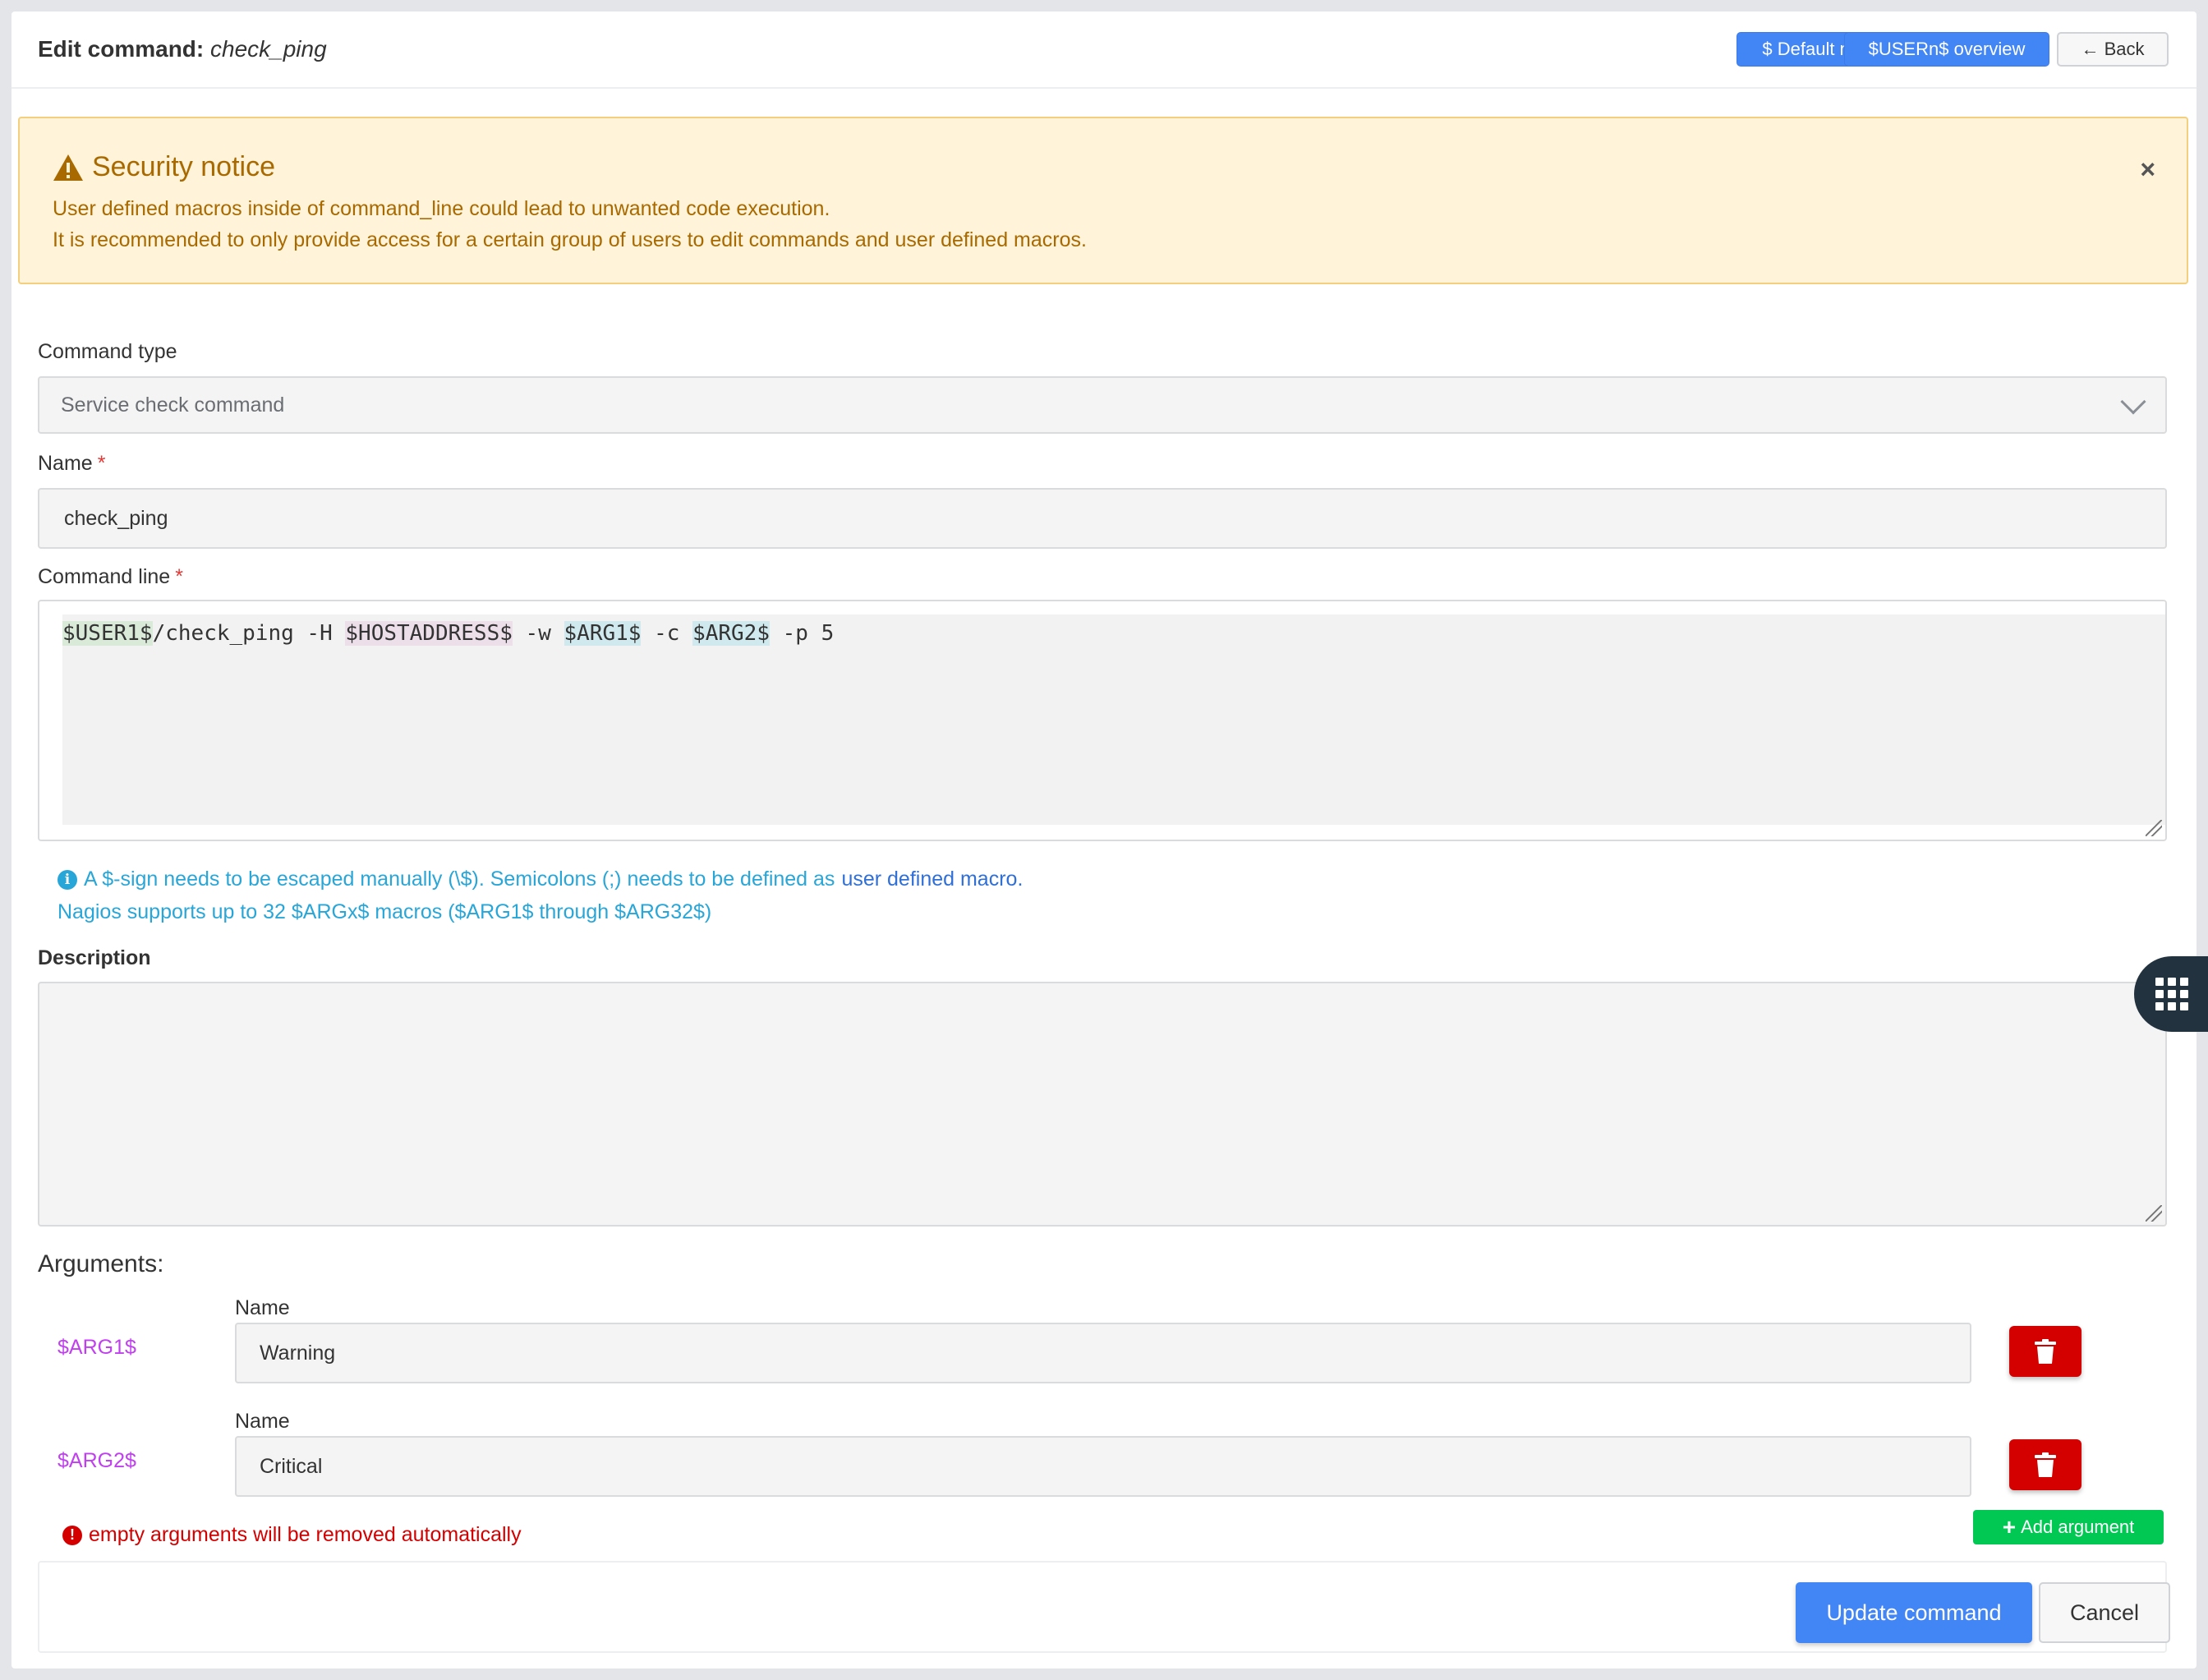  What do you see at coordinates (538, 633) in the screenshot?
I see `command-segment: -w` at bounding box center [538, 633].